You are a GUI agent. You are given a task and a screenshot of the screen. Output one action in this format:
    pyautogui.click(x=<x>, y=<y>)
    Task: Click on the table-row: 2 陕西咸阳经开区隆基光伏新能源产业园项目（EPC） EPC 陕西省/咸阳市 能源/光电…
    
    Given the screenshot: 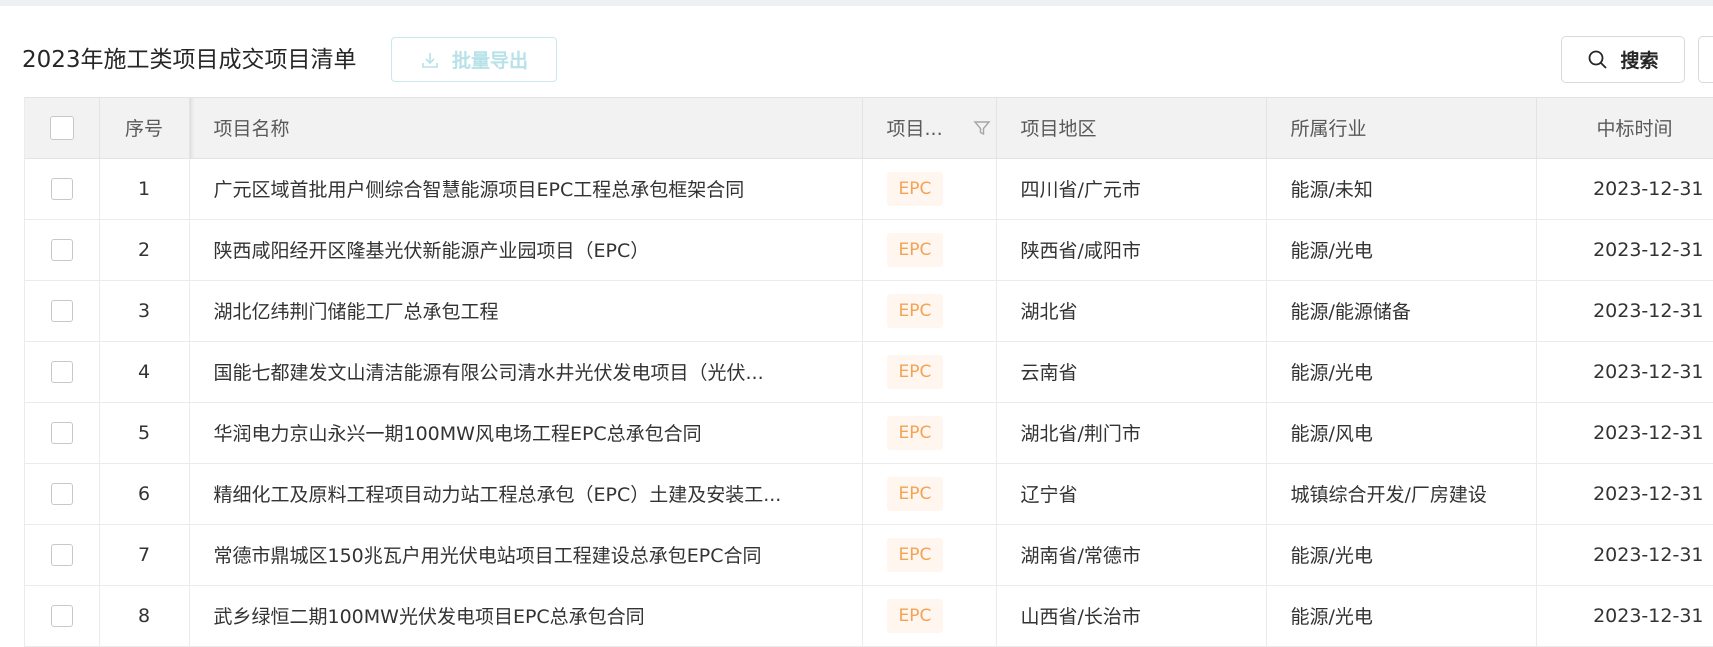 What is the action you would take?
    pyautogui.click(x=869, y=250)
    